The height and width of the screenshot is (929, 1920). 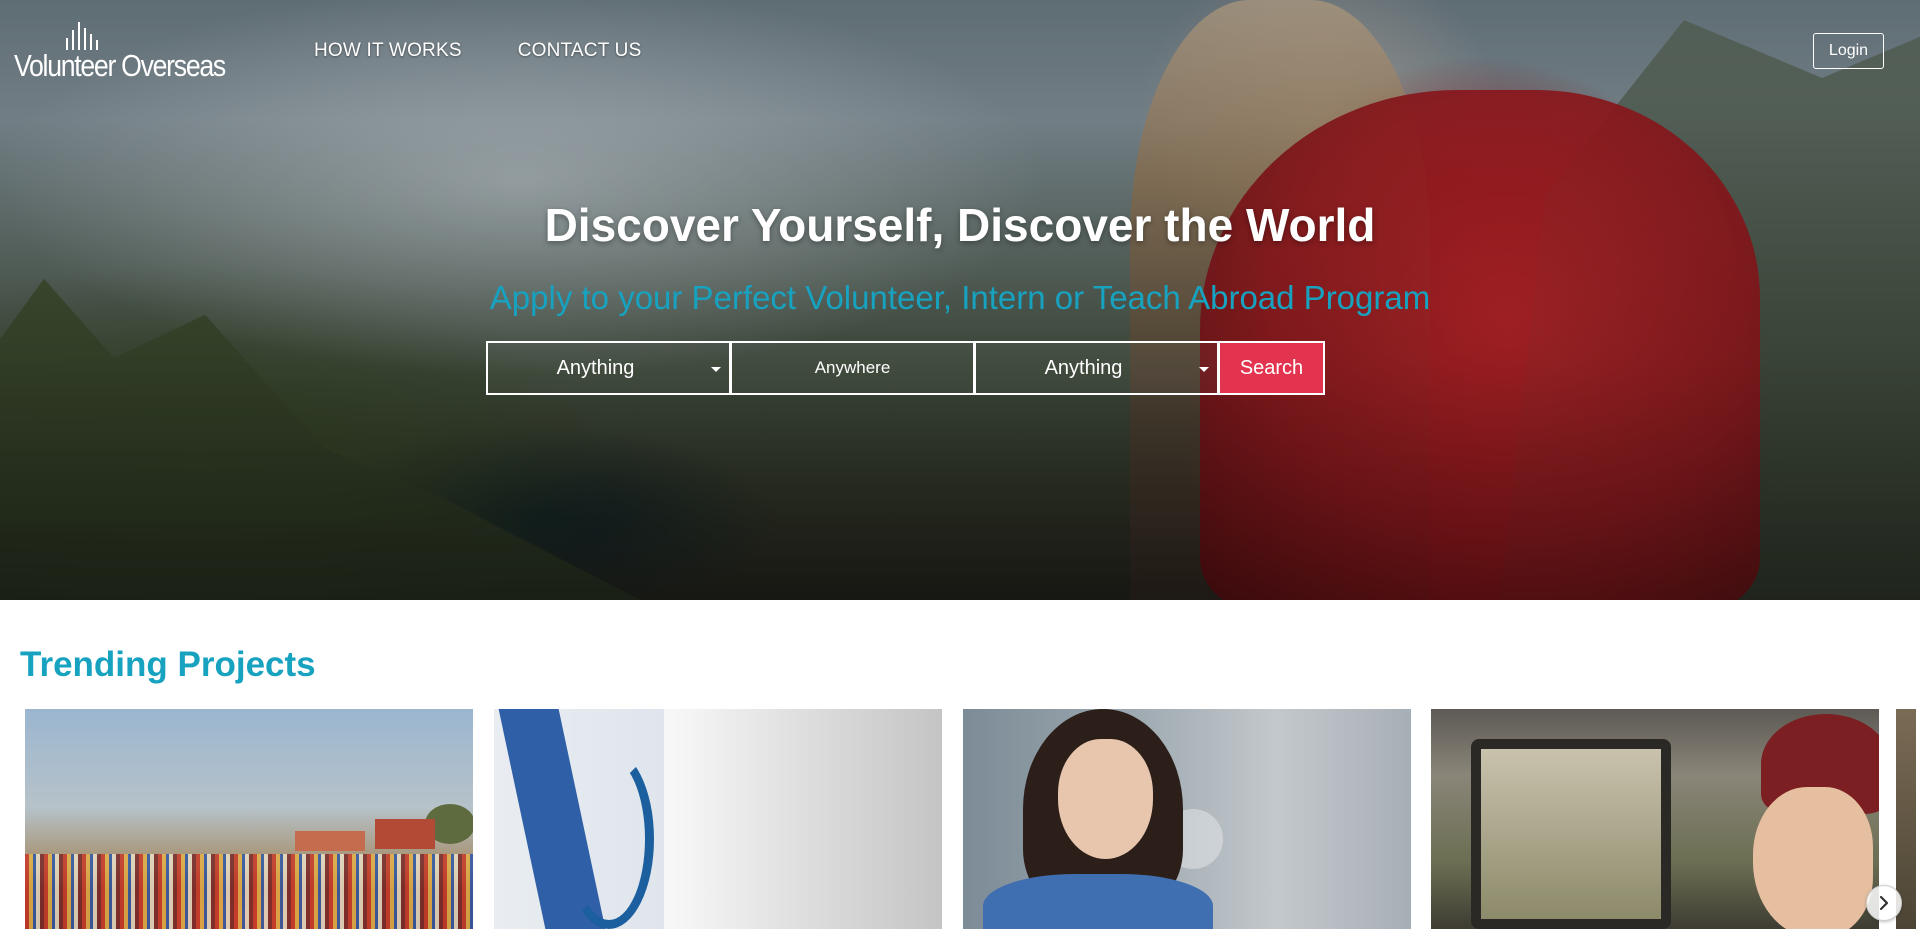 I want to click on logo-text: Volunteer Overseas, so click(x=120, y=65).